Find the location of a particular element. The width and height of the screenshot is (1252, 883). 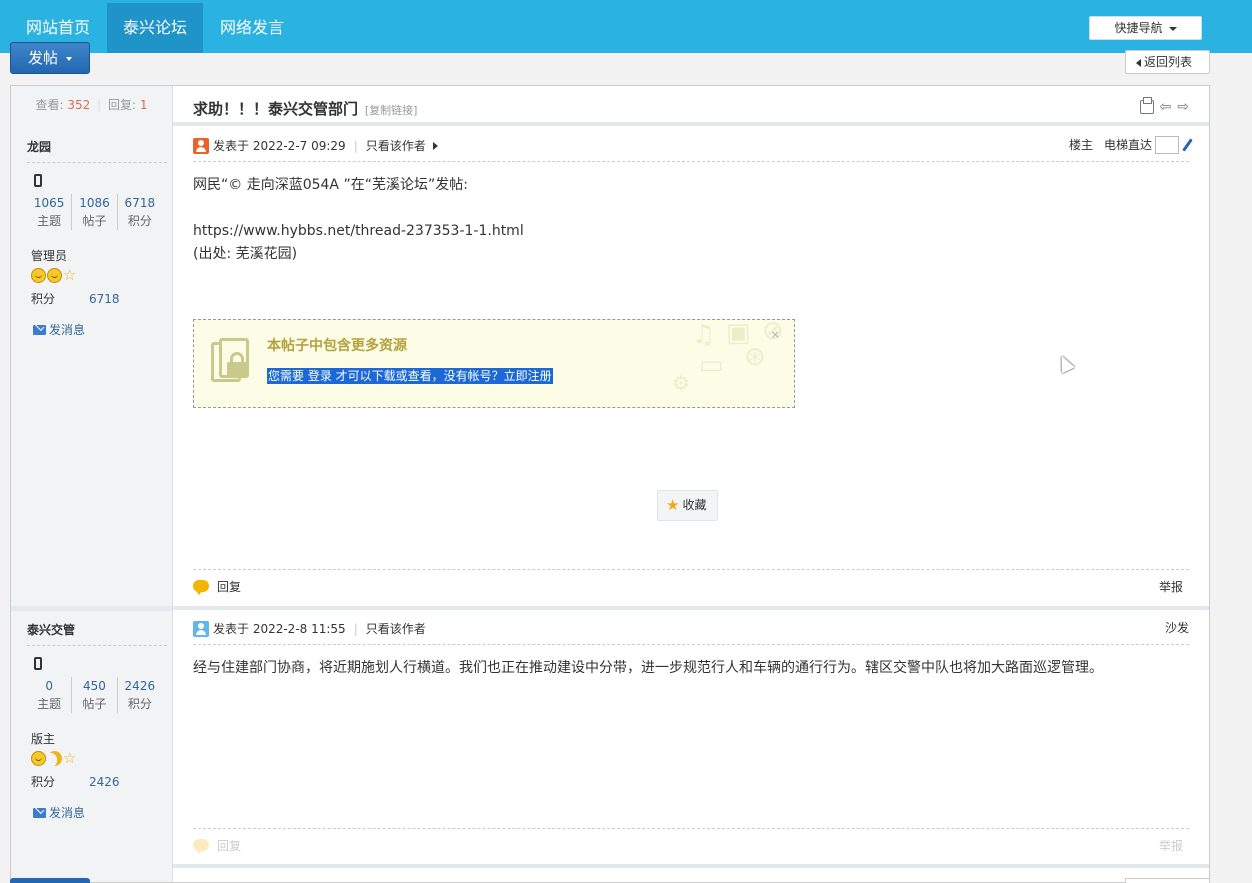

back-to-list-button-bottom is located at coordinates (1167, 880).